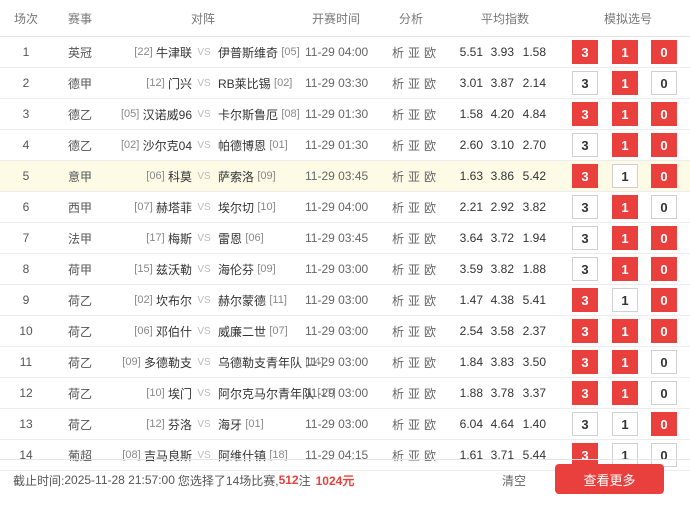 The image size is (690, 505). I want to click on away-team: 卡尔斯鲁厄 [08], so click(259, 114).